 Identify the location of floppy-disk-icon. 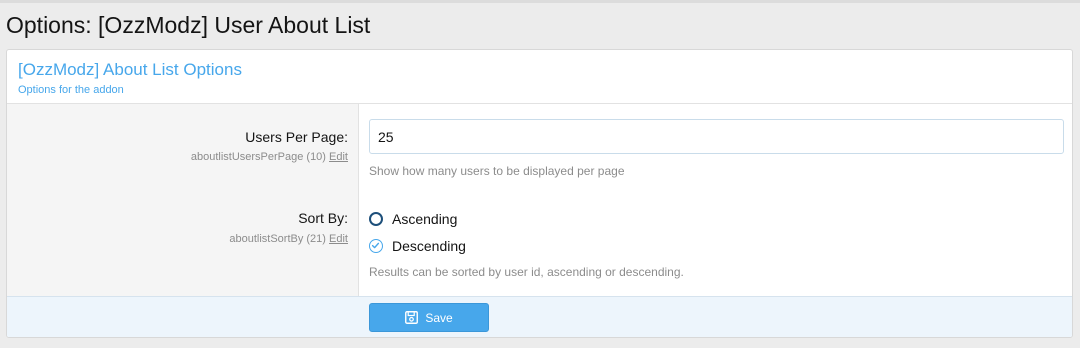
(412, 317).